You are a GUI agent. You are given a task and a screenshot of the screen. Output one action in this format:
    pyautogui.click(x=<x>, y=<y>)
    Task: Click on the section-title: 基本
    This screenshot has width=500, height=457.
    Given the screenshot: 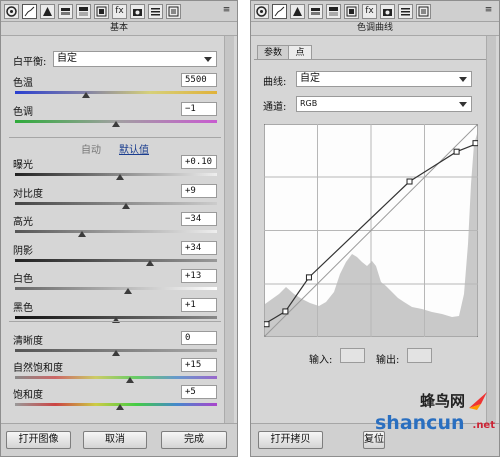 What is the action you would take?
    pyautogui.click(x=119, y=29)
    